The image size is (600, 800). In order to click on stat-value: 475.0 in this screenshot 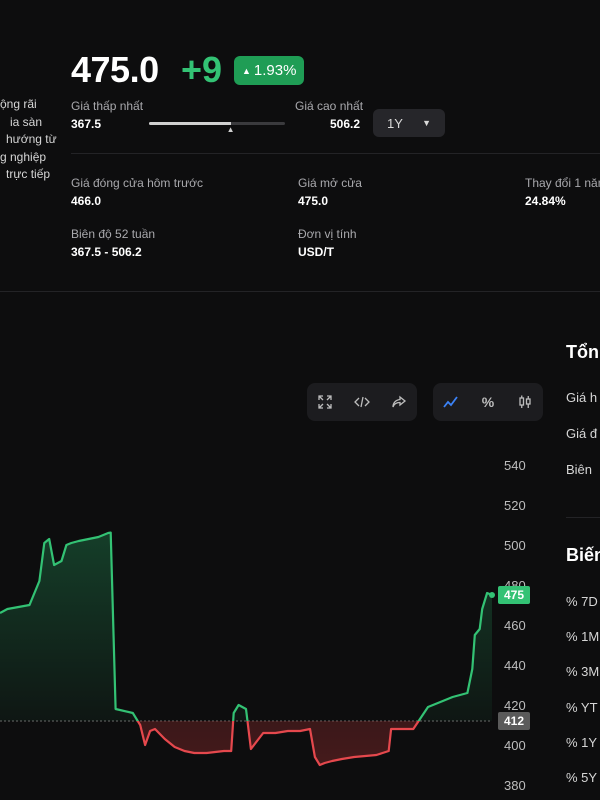, I will do `click(313, 201)`.